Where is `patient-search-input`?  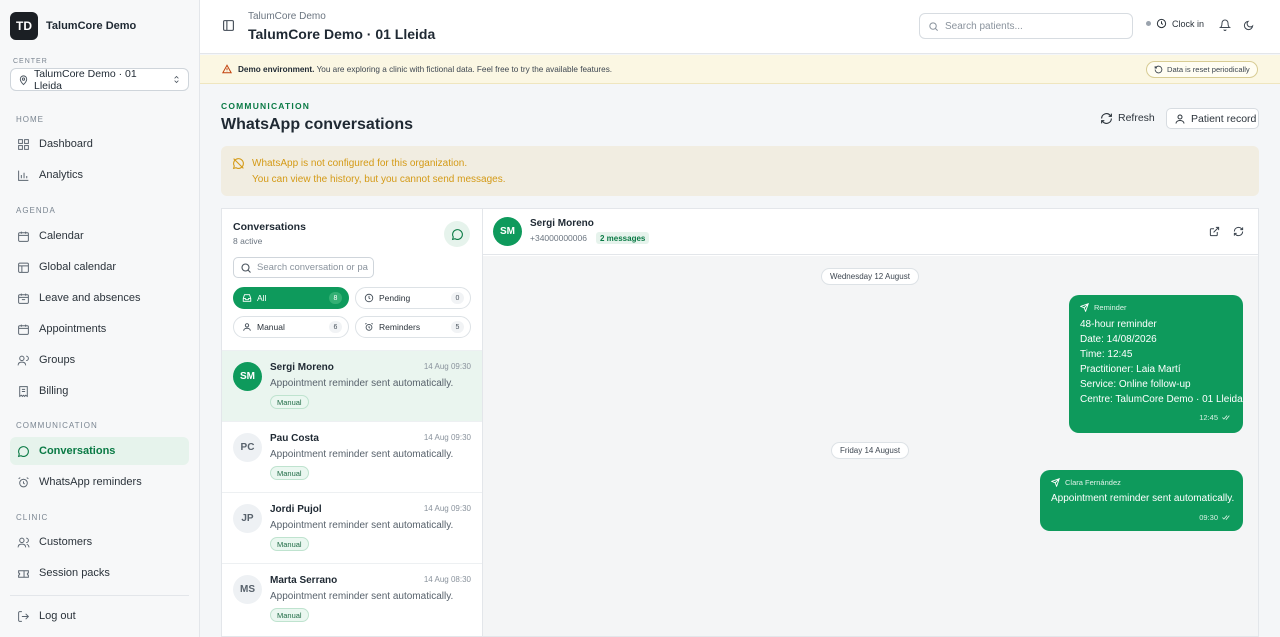
patient-search-input is located at coordinates (1030, 26).